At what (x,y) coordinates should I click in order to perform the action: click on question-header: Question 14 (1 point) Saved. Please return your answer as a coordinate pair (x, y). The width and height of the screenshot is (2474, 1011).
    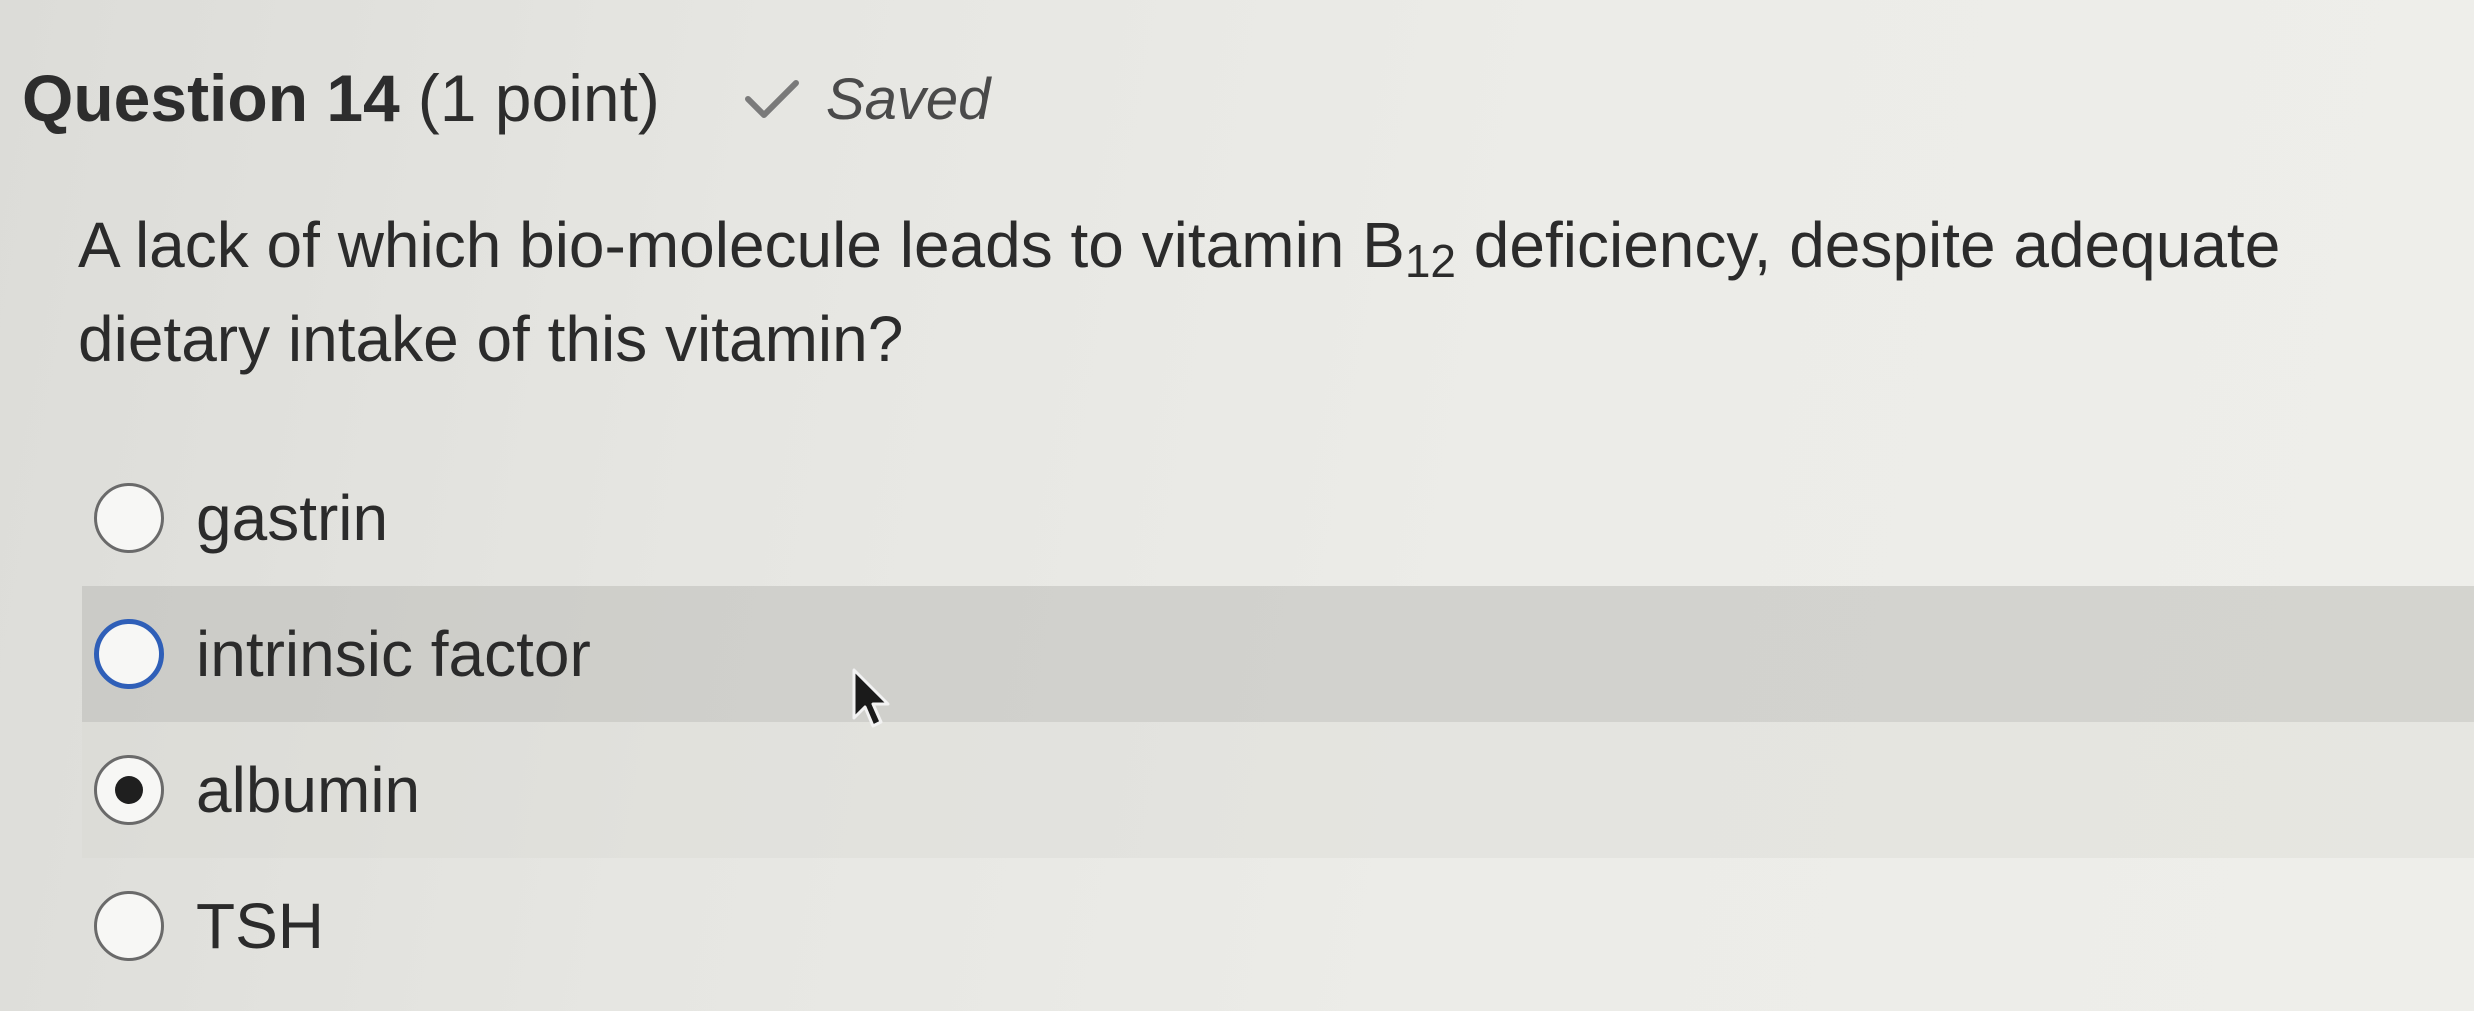
    Looking at the image, I should click on (506, 98).